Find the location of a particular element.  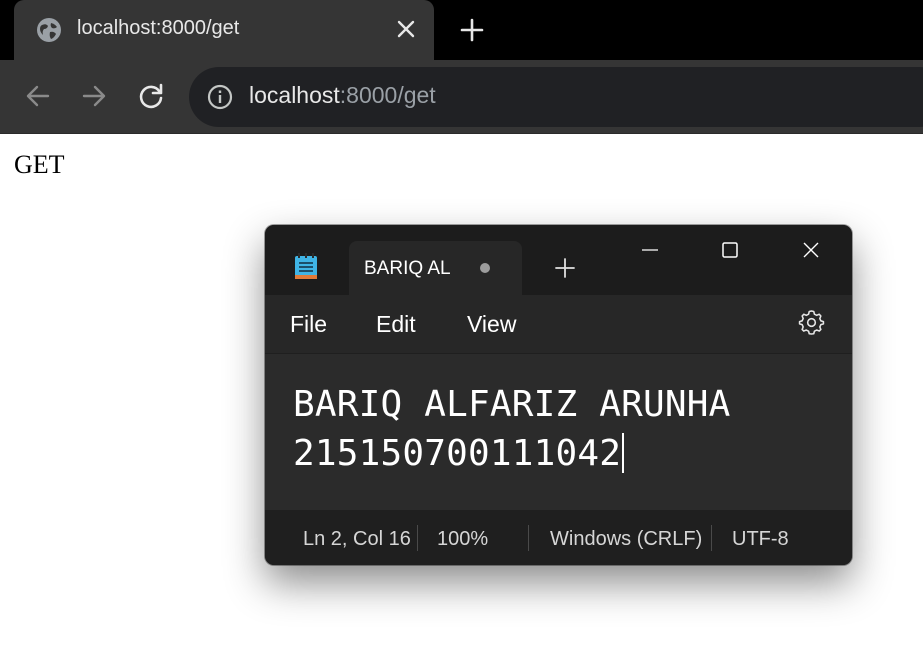

arrow-left-icon is located at coordinates (38, 96).